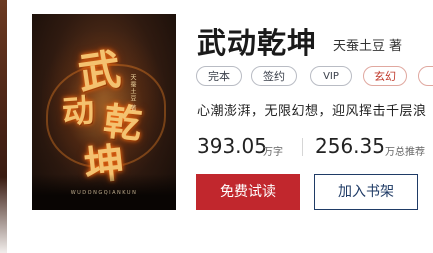 The width and height of the screenshot is (433, 253). Describe the element at coordinates (405, 152) in the screenshot. I see `recommend-unit: 万总推荐` at that location.